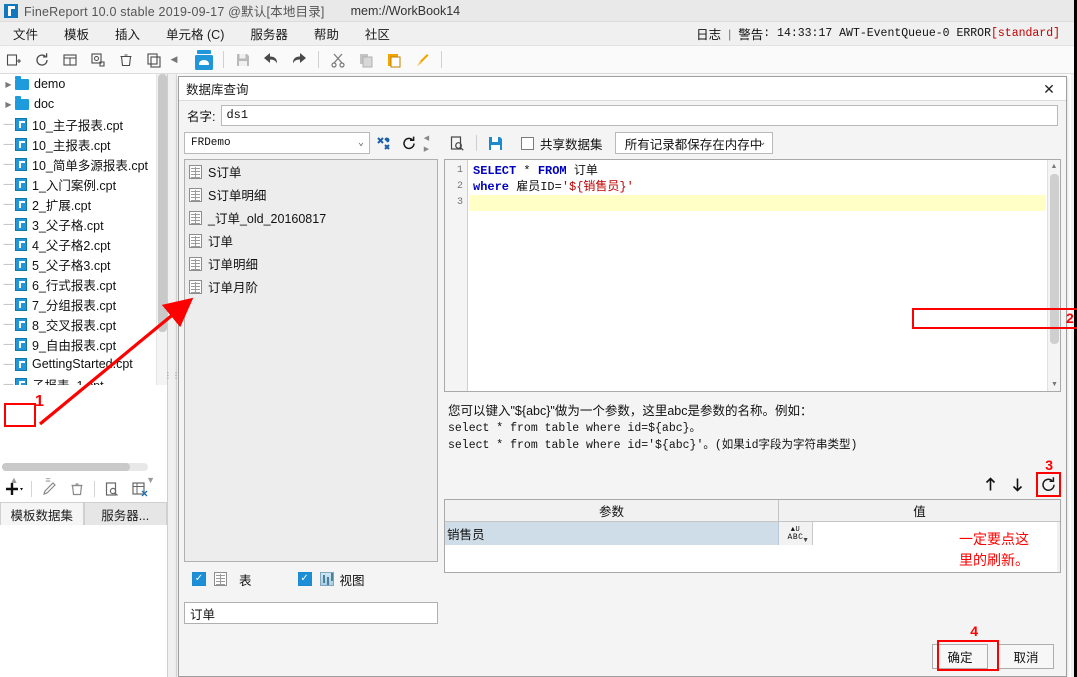  What do you see at coordinates (366, 60) in the screenshot?
I see `copy2-icon` at bounding box center [366, 60].